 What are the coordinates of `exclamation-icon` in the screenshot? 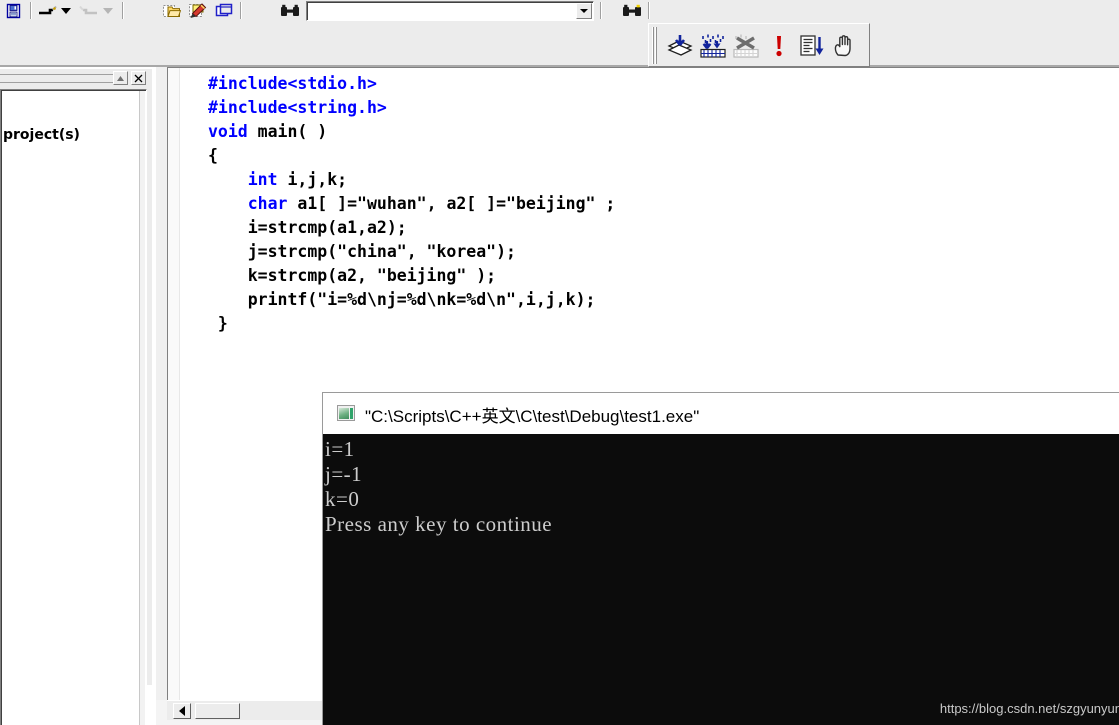 It's located at (779, 46).